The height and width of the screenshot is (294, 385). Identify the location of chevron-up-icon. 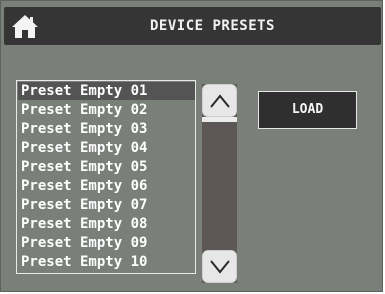
(220, 101).